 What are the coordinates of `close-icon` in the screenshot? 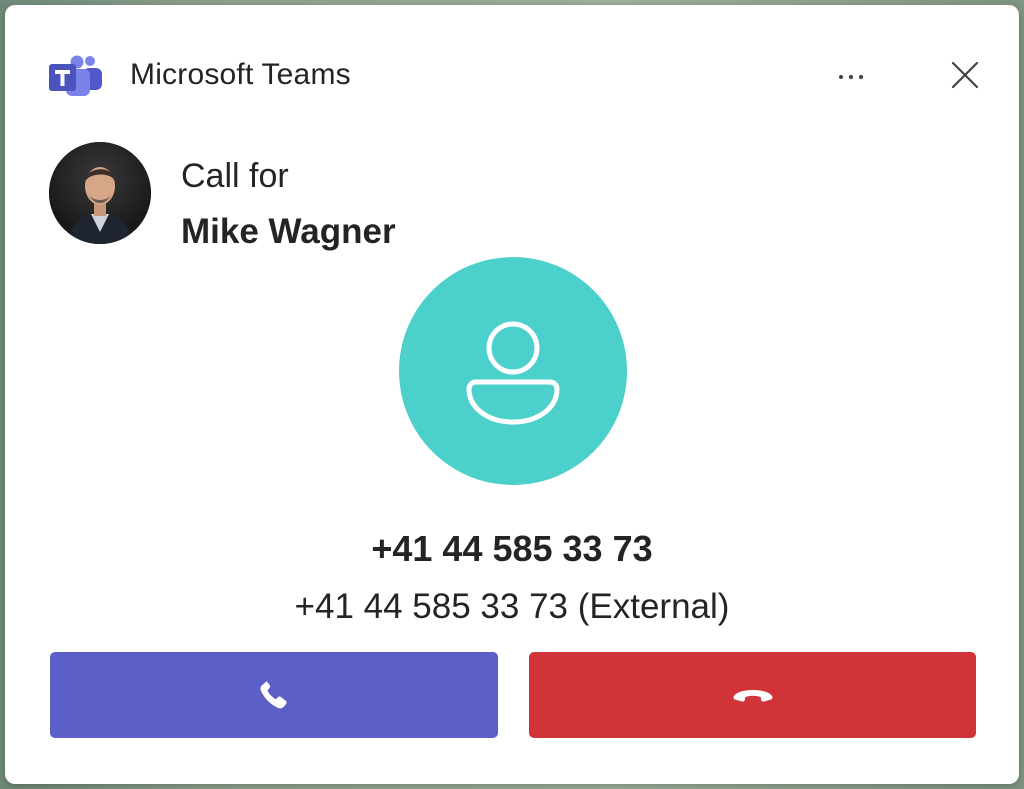 It's located at (965, 75).